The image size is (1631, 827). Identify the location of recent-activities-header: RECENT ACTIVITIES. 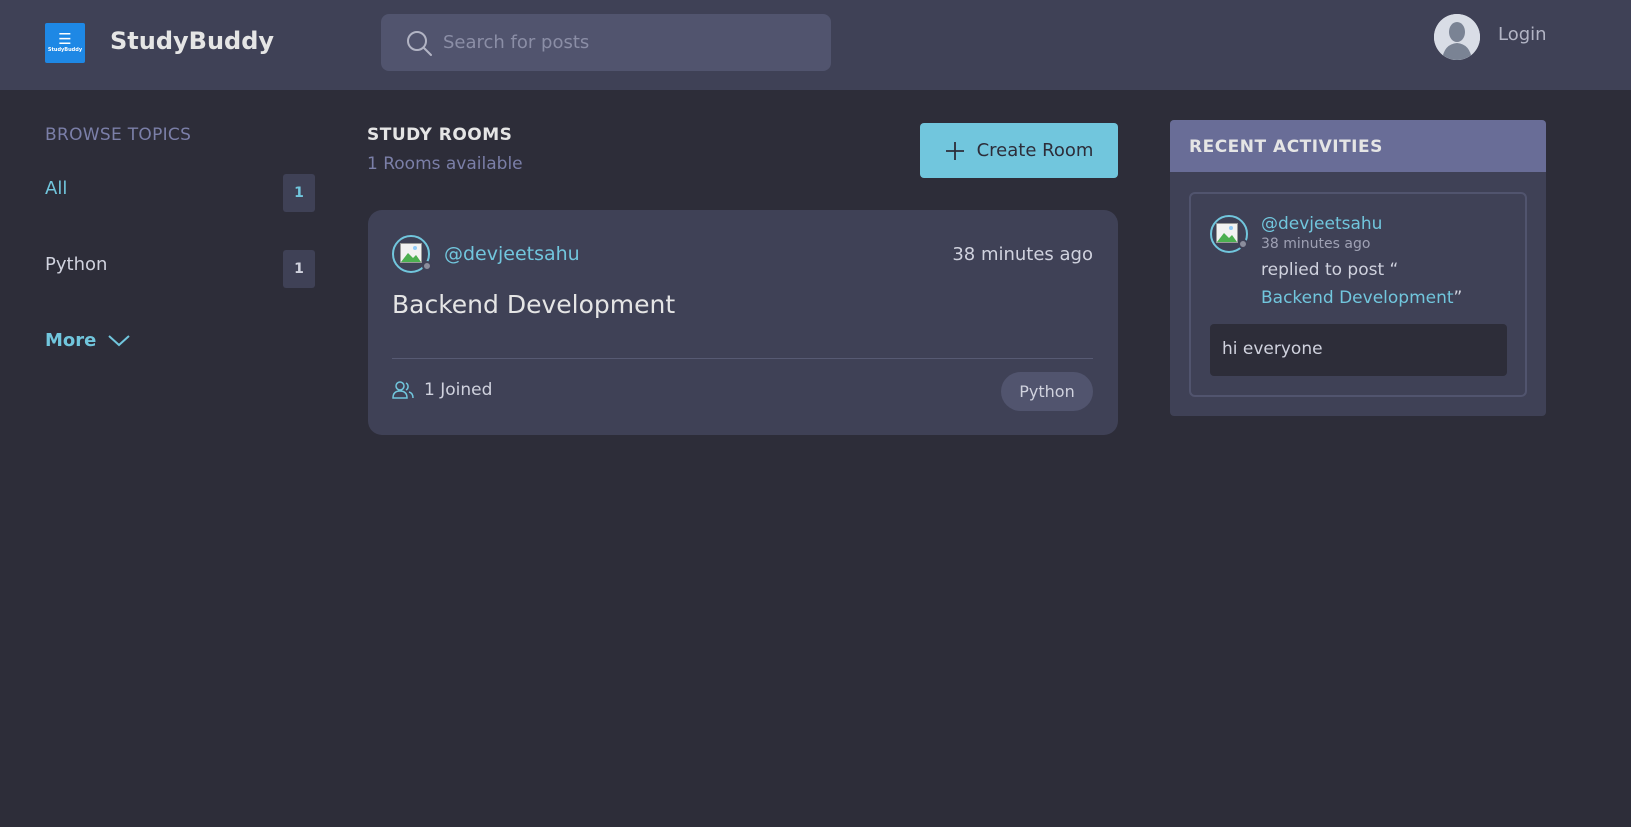
(1358, 146).